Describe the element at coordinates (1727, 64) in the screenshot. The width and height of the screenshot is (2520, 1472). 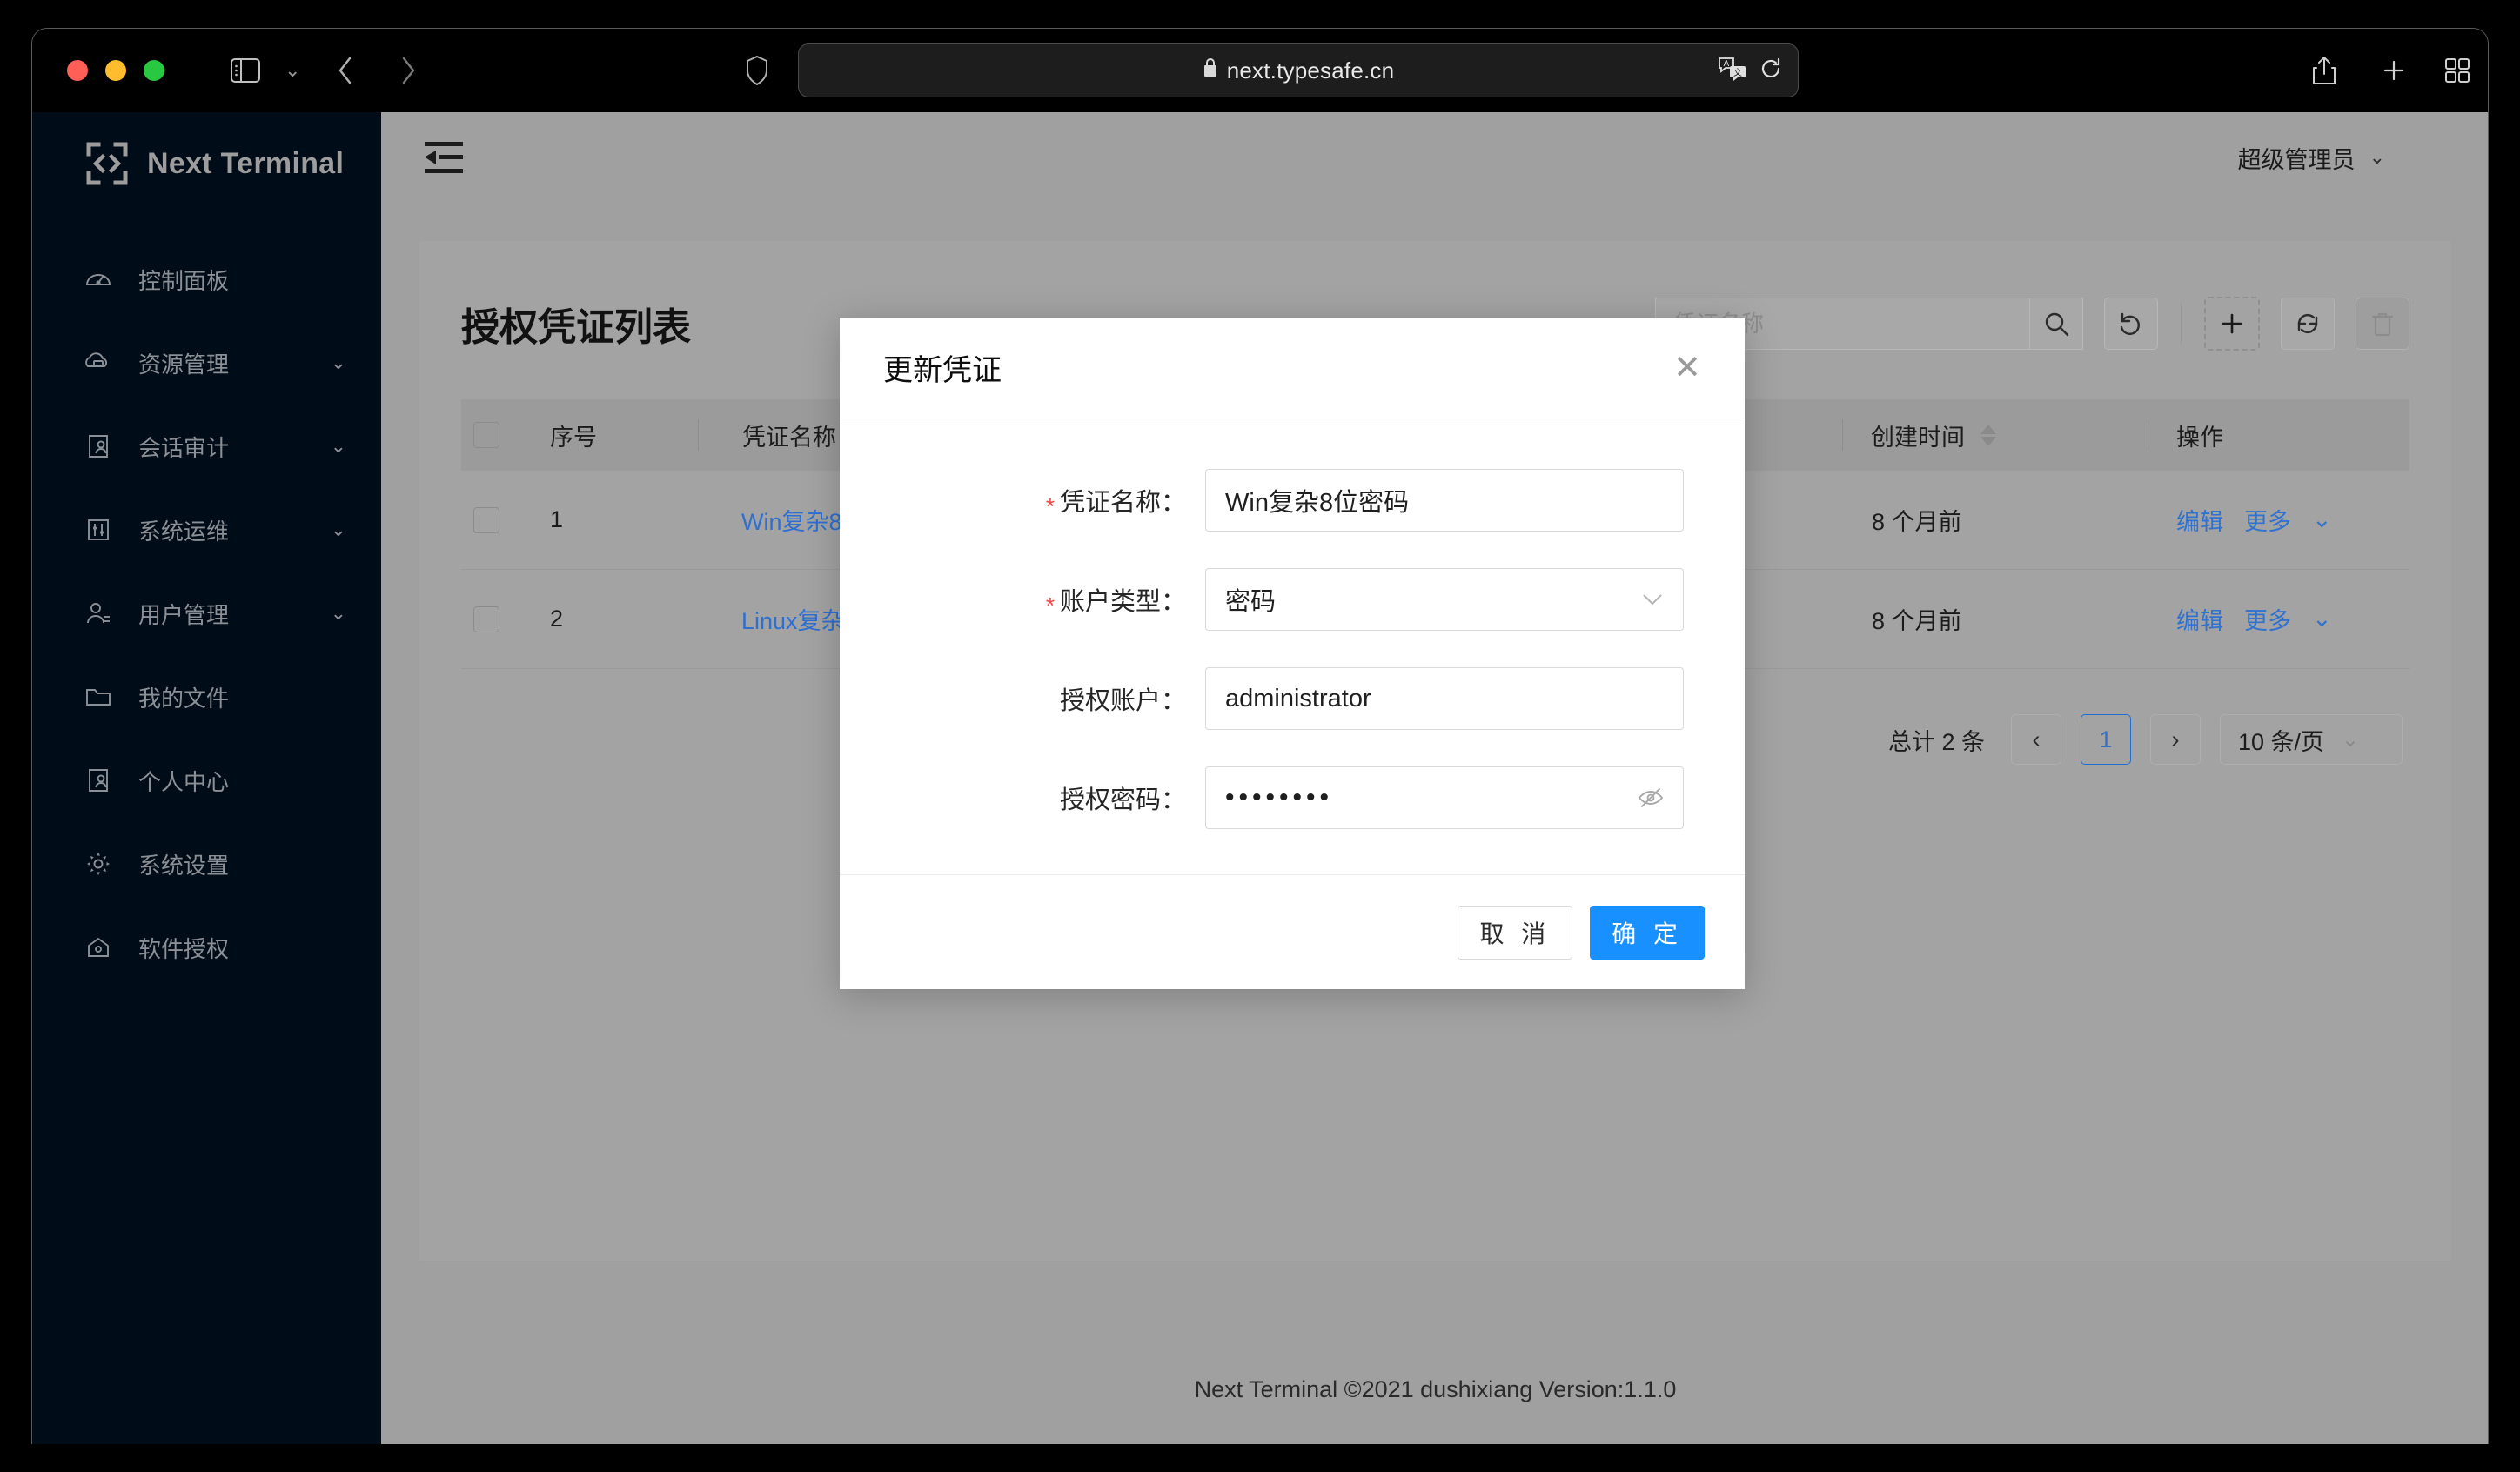
I see `svg-text: A` at that location.